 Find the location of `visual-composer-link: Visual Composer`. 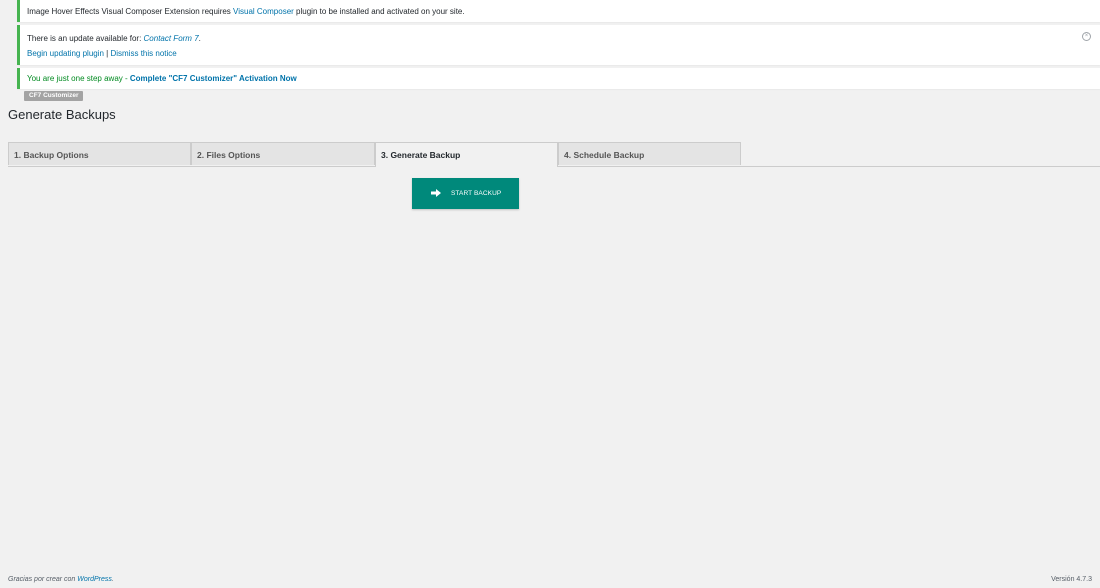

visual-composer-link: Visual Composer is located at coordinates (263, 11).